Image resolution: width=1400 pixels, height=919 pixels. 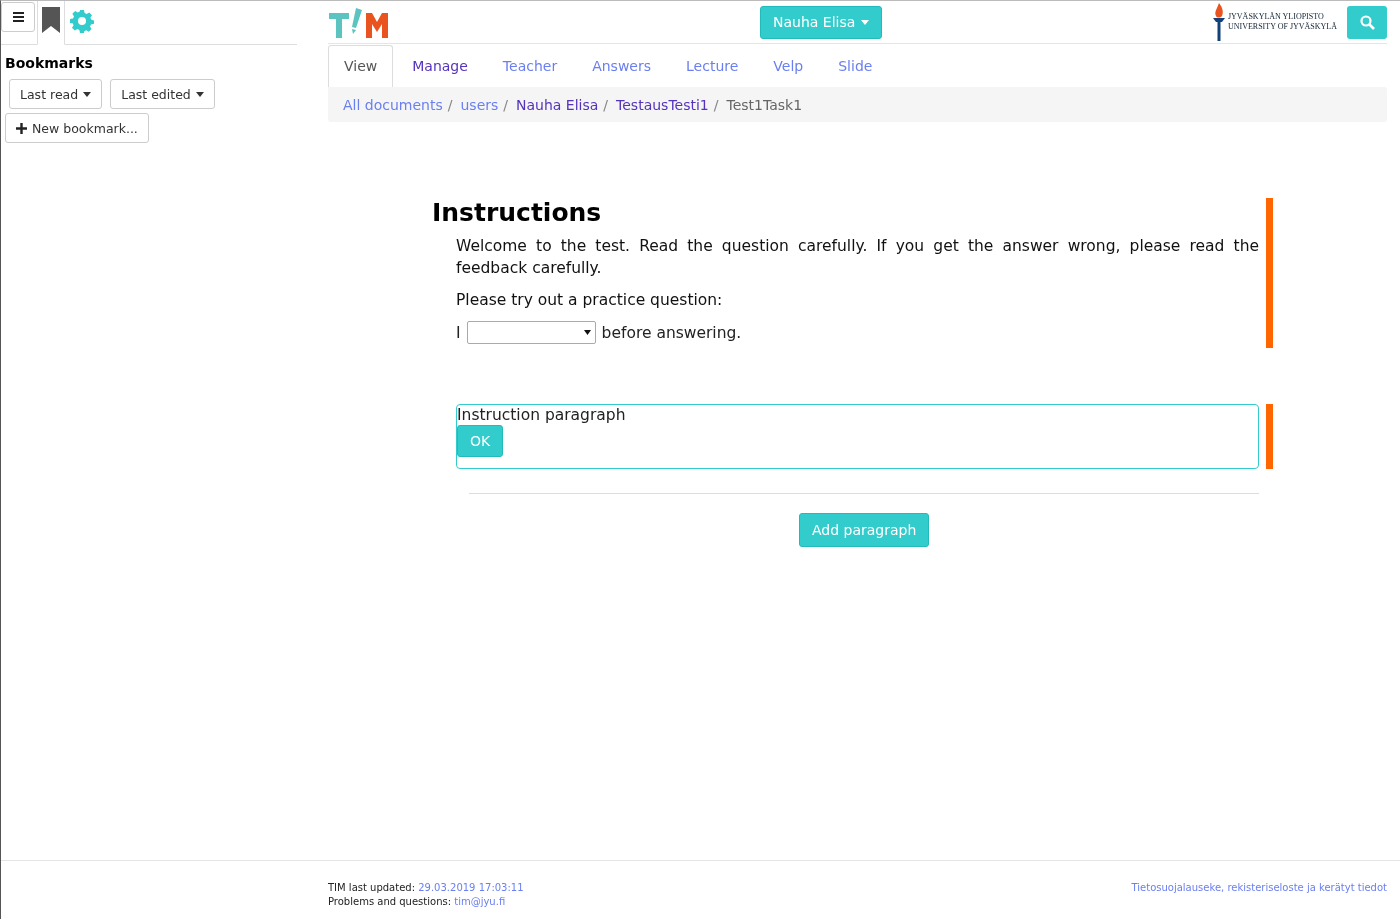 I want to click on torch-logo-icon, so click(x=1218, y=22).